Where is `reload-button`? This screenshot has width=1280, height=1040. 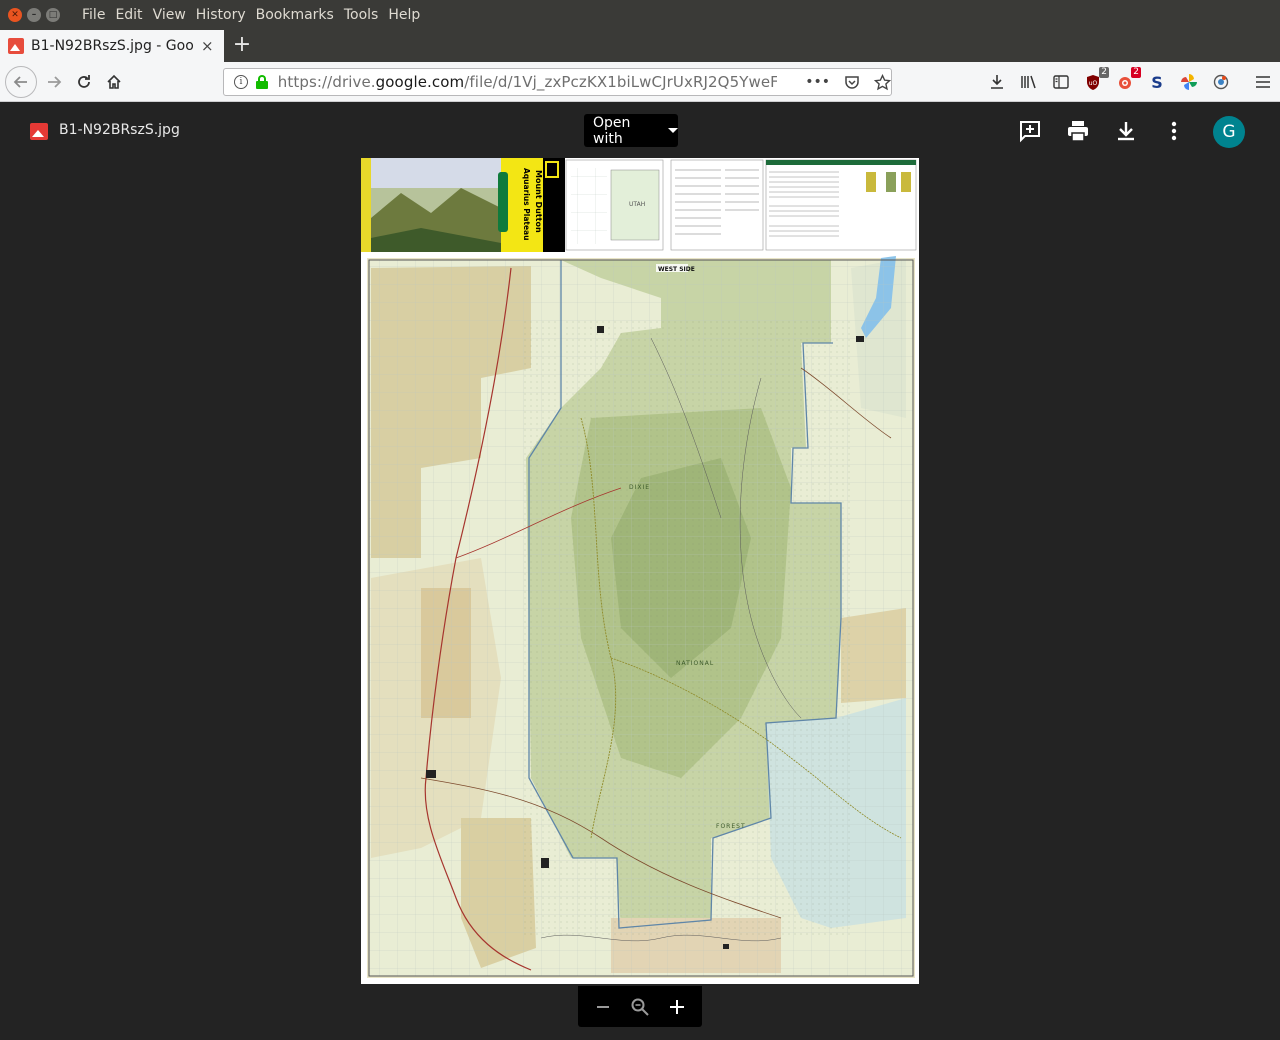
reload-button is located at coordinates (84, 82).